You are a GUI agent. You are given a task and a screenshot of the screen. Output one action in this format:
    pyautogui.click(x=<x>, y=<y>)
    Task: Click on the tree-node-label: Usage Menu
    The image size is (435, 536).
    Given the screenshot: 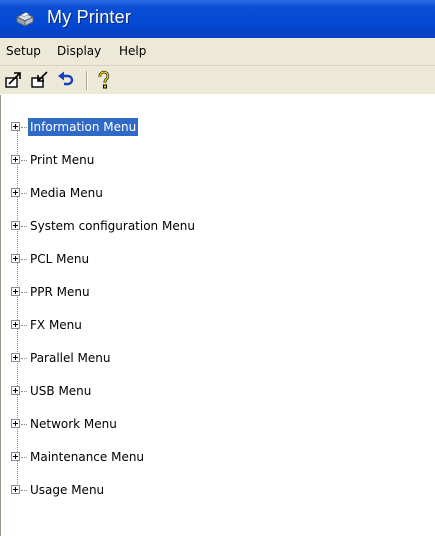 What is the action you would take?
    pyautogui.click(x=67, y=490)
    